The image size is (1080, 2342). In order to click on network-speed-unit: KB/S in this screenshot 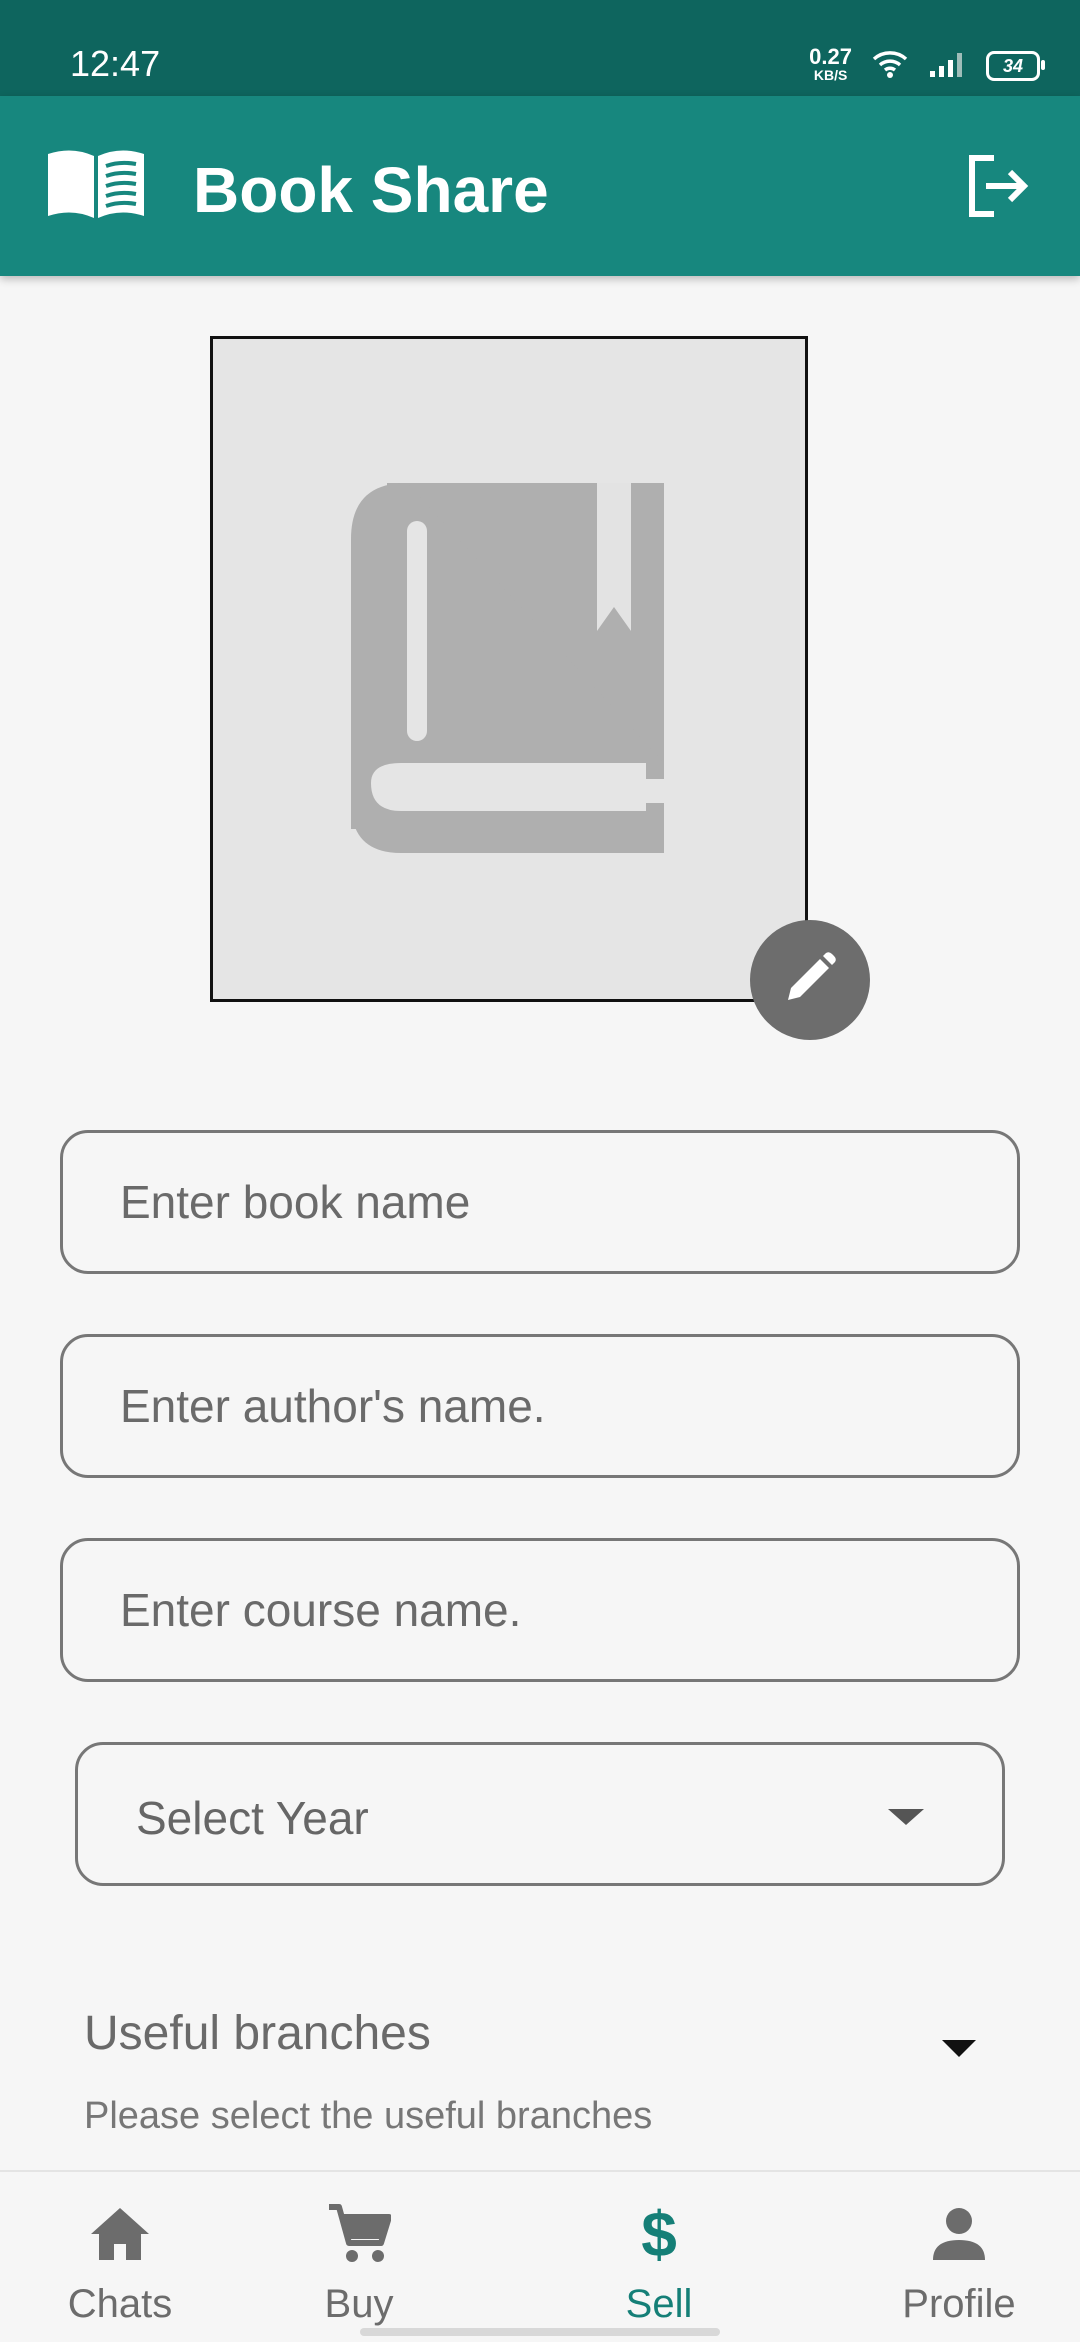, I will do `click(830, 75)`.